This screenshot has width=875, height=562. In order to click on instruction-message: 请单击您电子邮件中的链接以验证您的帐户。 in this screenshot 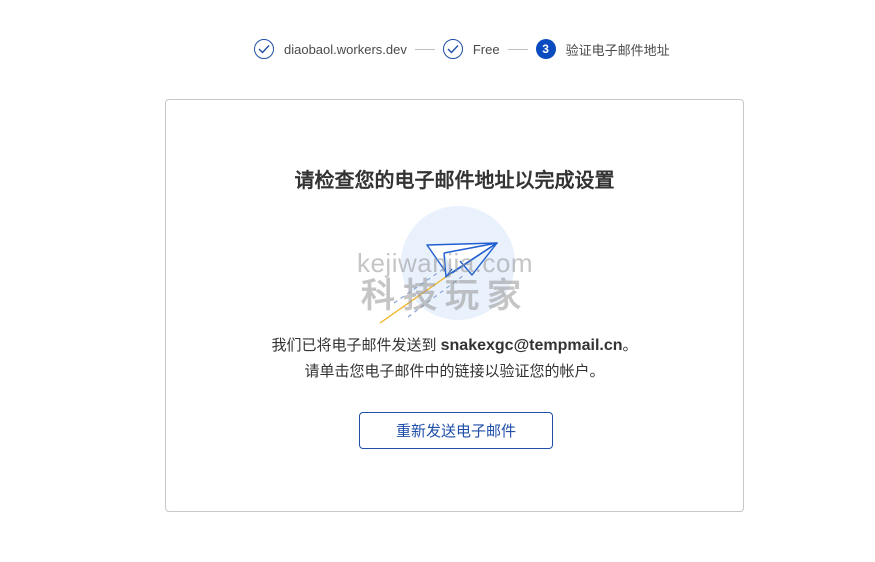, I will do `click(454, 371)`.